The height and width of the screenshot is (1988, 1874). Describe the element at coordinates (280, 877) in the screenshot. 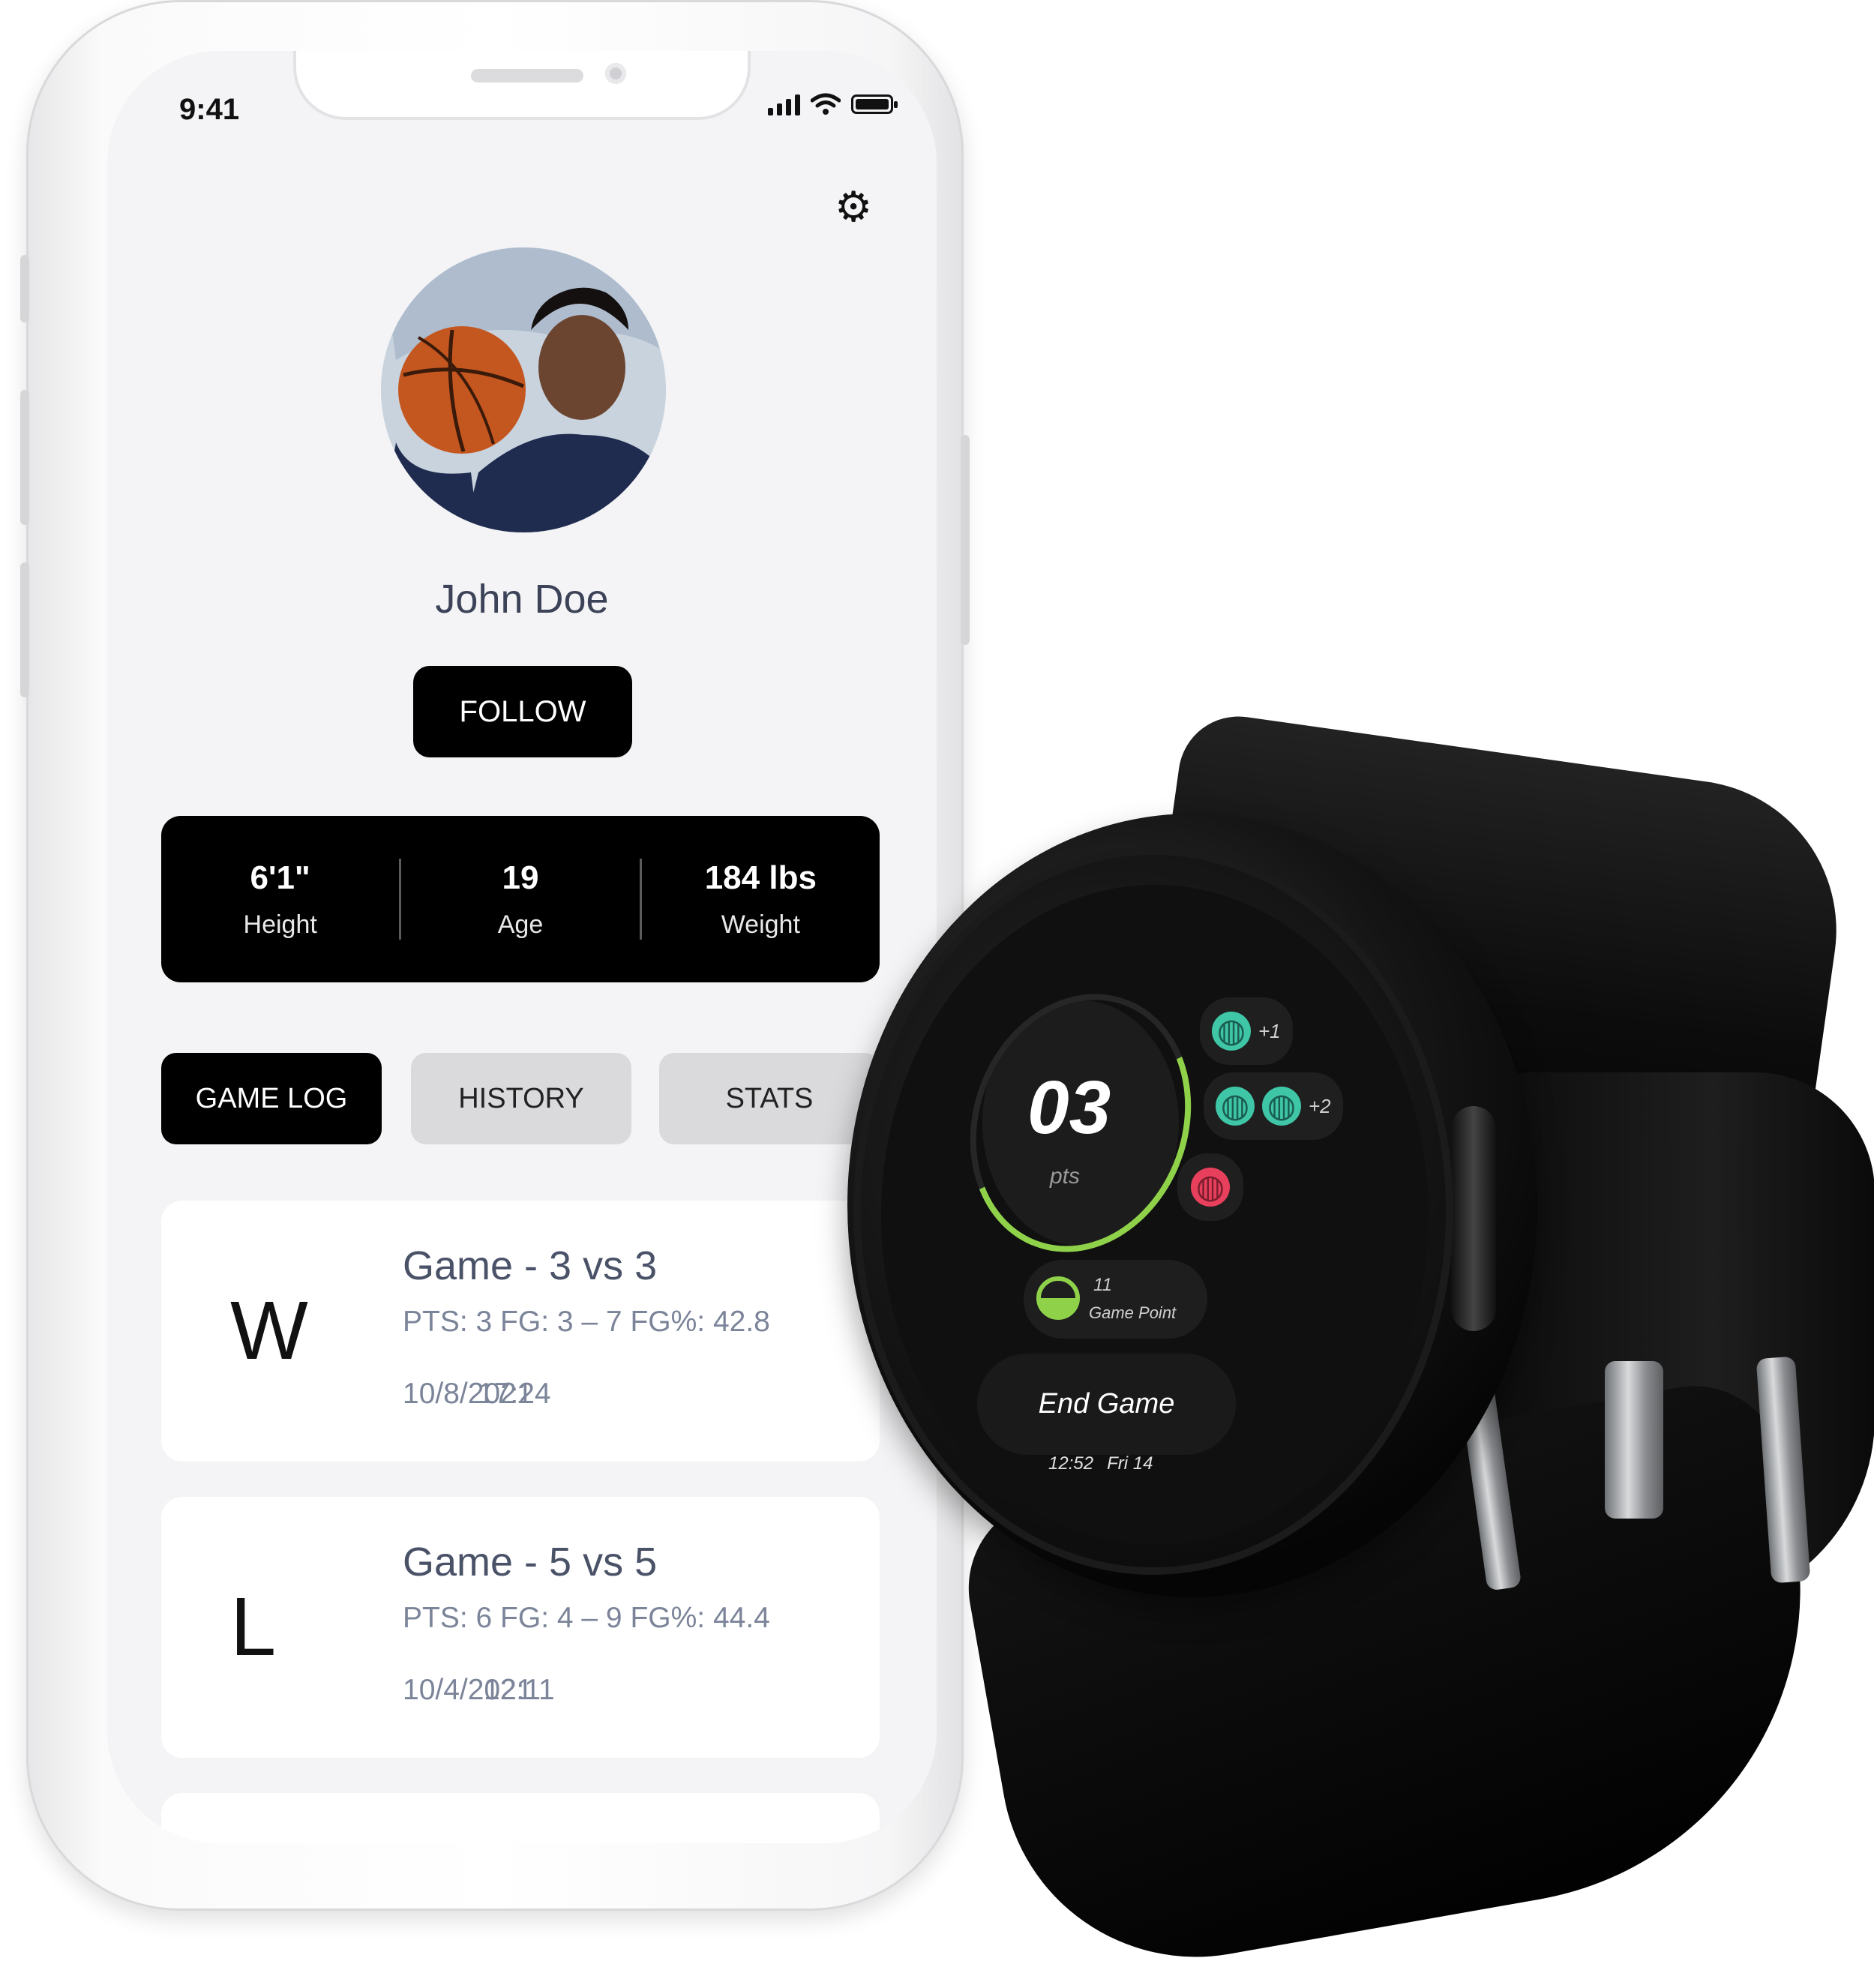

I see `stat-value: 6'1"` at that location.